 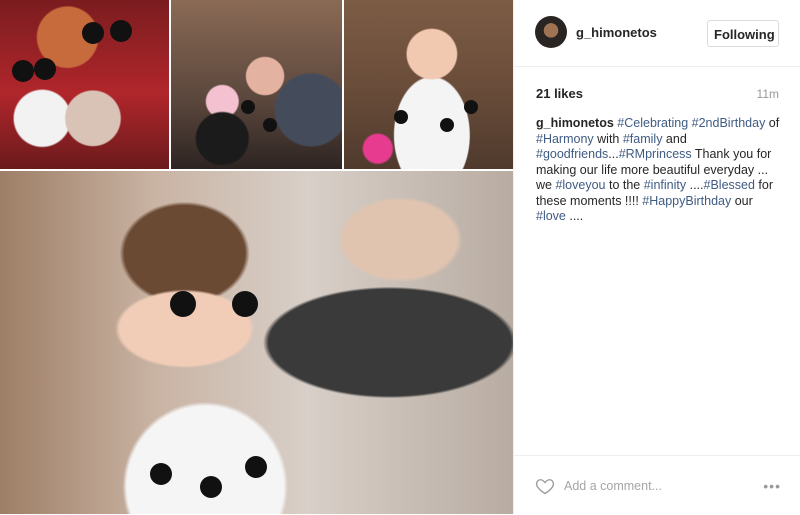 I want to click on hashtag-link: #loveyou, so click(x=580, y=185).